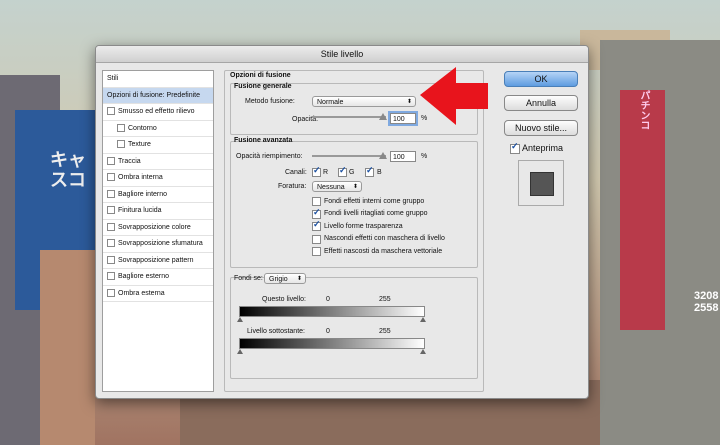 The height and width of the screenshot is (445, 720). What do you see at coordinates (158, 95) in the screenshot?
I see `style-item: Opzioni di fusione: Predefinite` at bounding box center [158, 95].